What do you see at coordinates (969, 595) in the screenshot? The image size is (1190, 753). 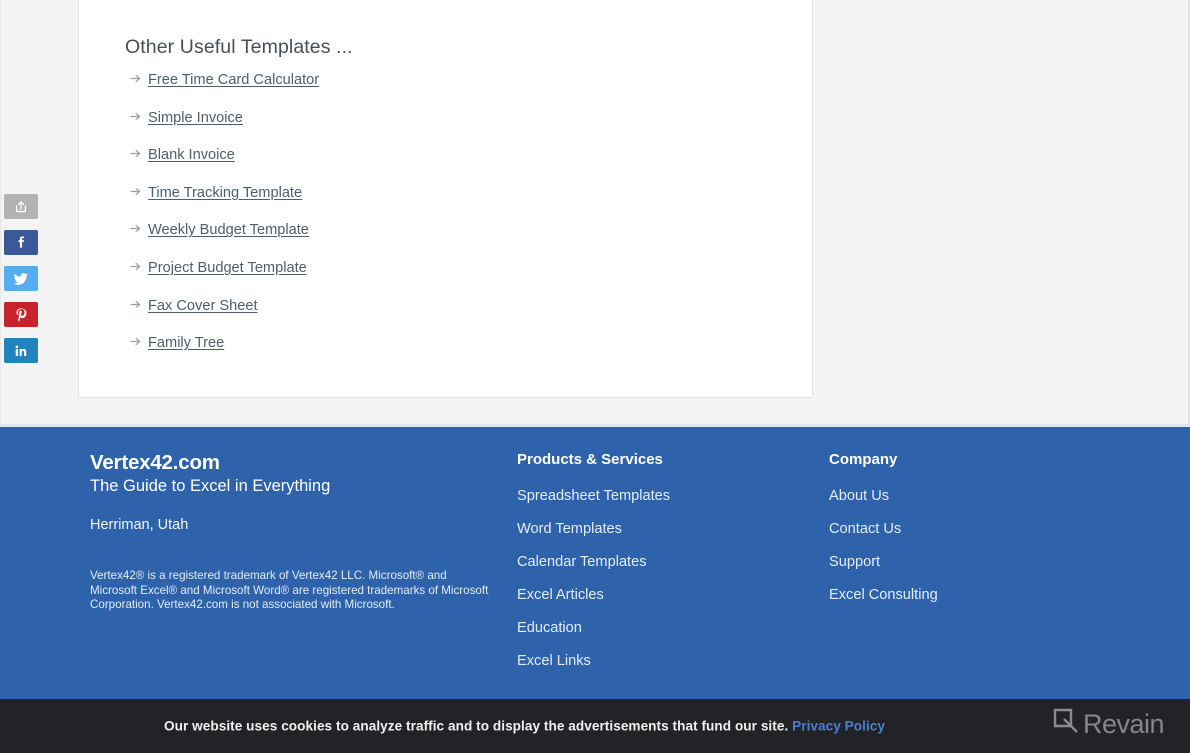 I see `footer-link-excel-consulting: Excel Consulting` at bounding box center [969, 595].